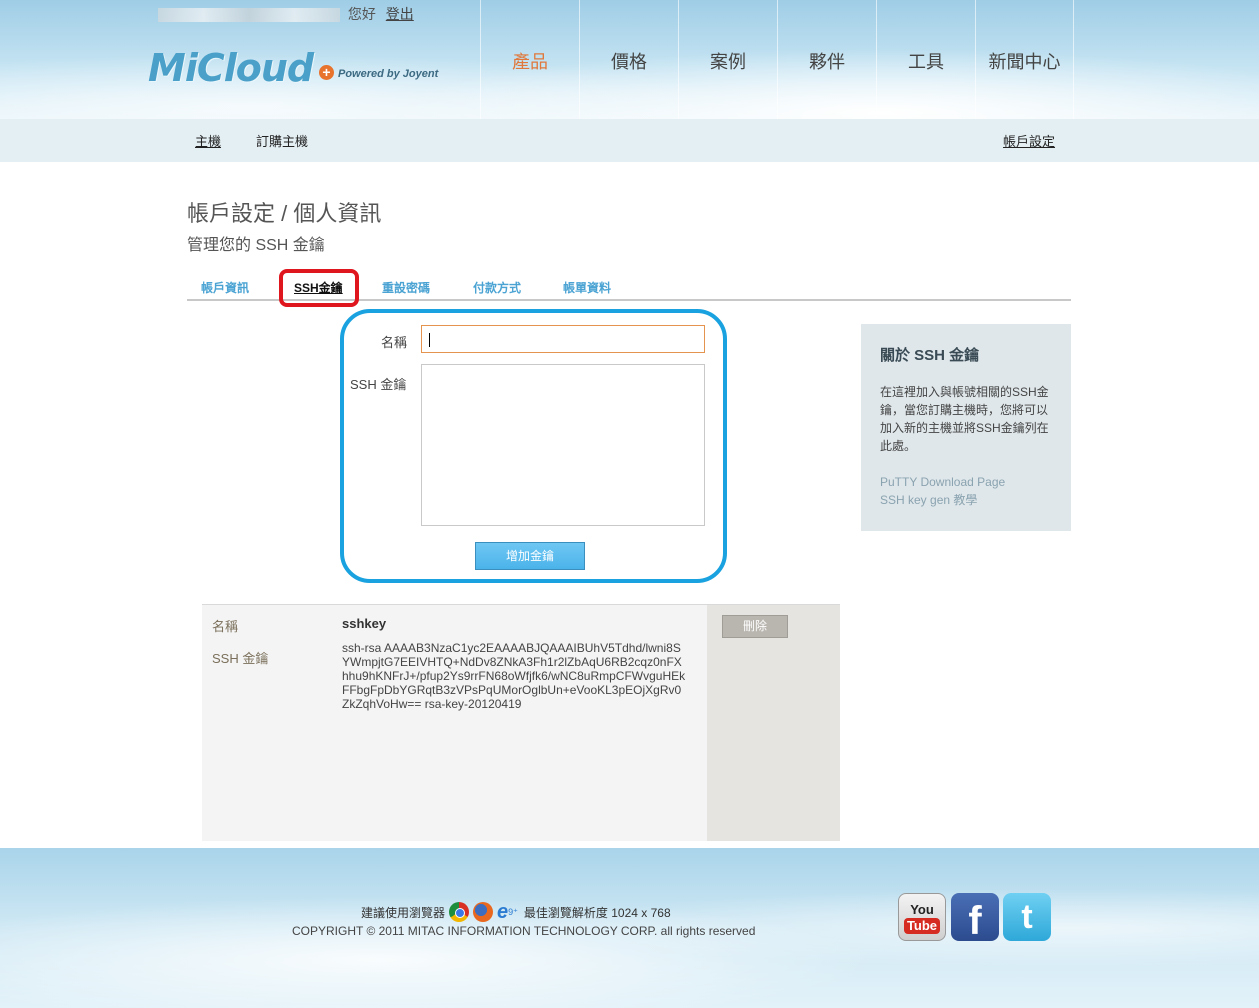 The width and height of the screenshot is (1259, 1008). What do you see at coordinates (225, 287) in the screenshot?
I see `tab-account-info: 帳戶資訊` at bounding box center [225, 287].